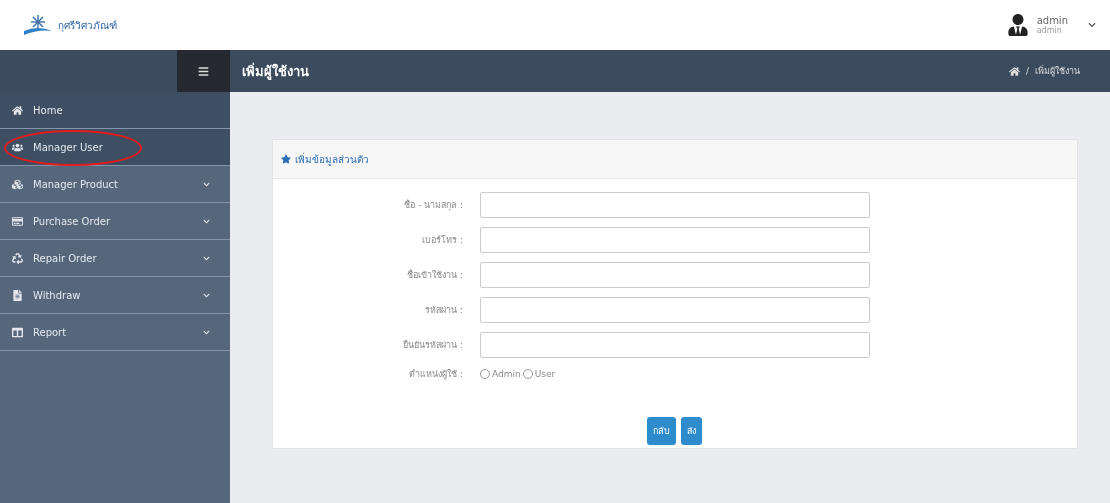  Describe the element at coordinates (434, 275) in the screenshot. I see `field-label: ชื่อเข้าใช้งาน :` at that location.